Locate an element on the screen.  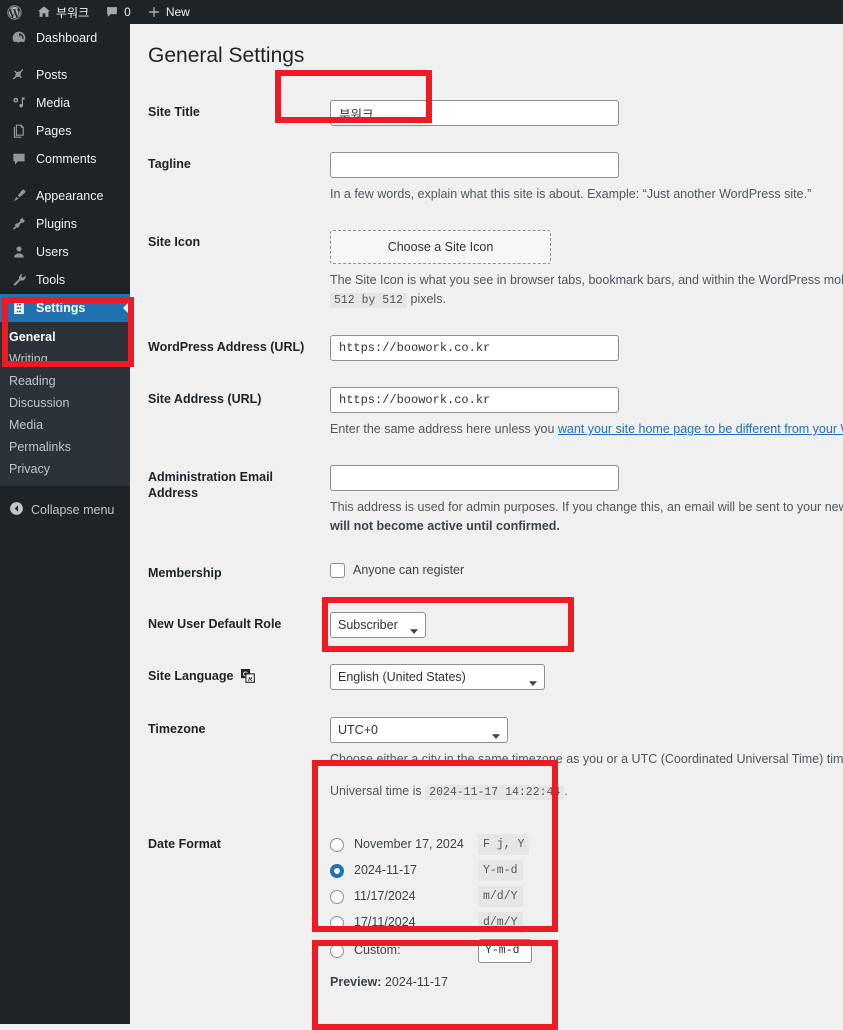
sidebar-item-settings: Settings is located at coordinates (65, 308).